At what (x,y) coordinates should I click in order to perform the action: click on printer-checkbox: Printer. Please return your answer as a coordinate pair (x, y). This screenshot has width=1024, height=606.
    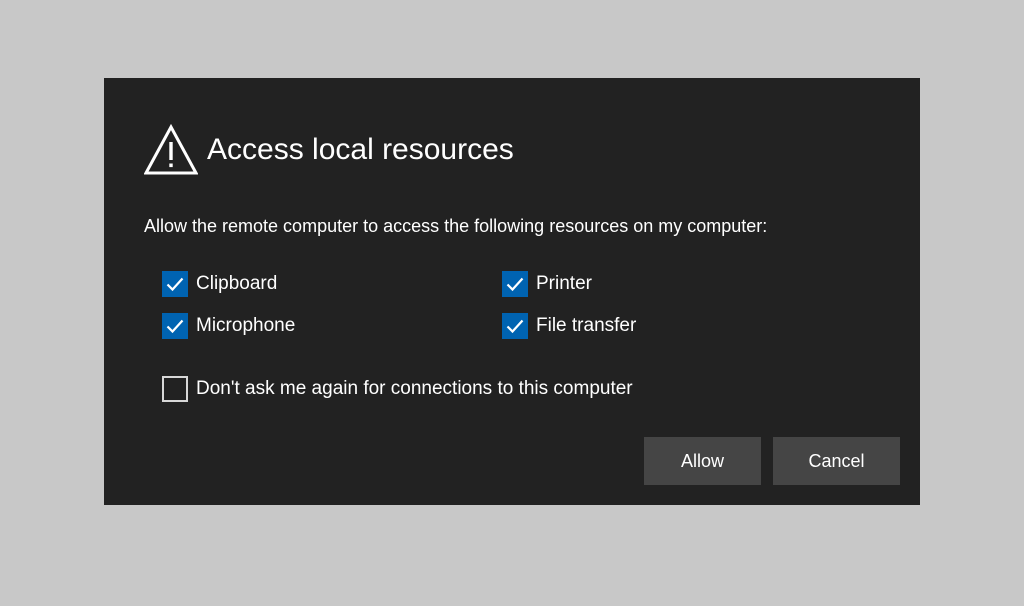
    Looking at the image, I should click on (547, 284).